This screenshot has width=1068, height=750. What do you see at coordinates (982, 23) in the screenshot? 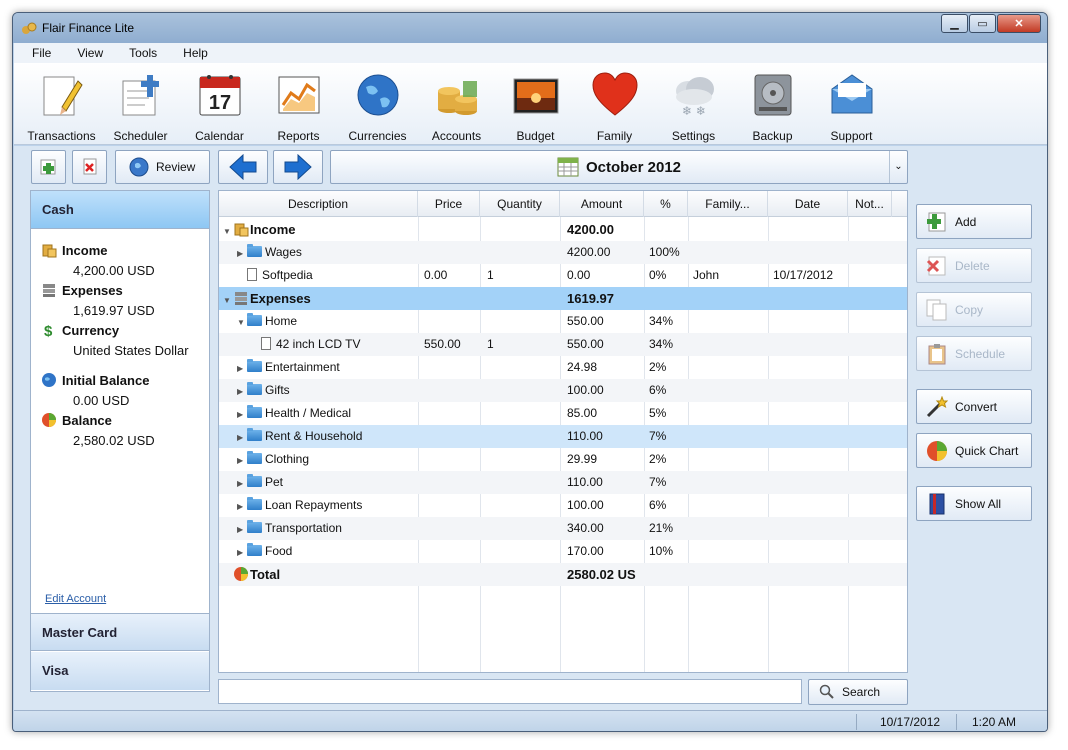
I see `maximize-button: ▭` at bounding box center [982, 23].